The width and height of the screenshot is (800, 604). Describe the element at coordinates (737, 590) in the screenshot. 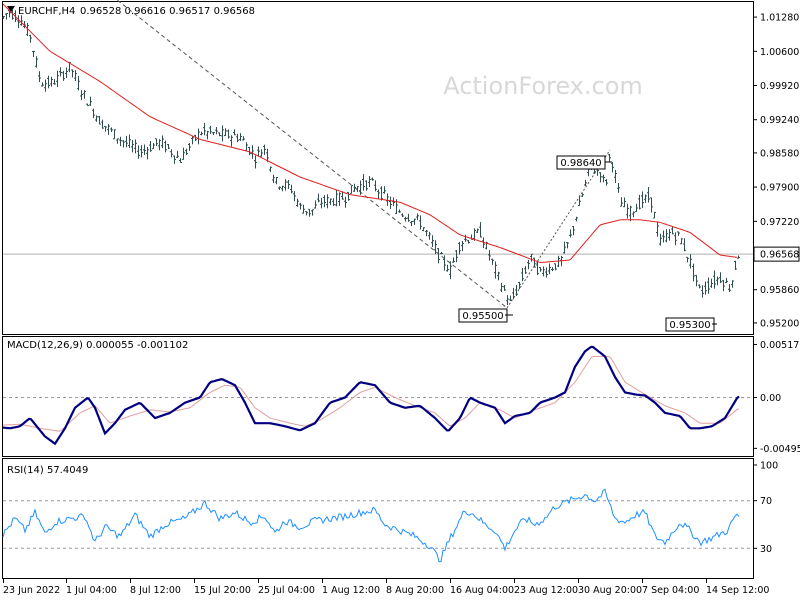

I see `x-tick-label: 14 Sep 12:00` at that location.